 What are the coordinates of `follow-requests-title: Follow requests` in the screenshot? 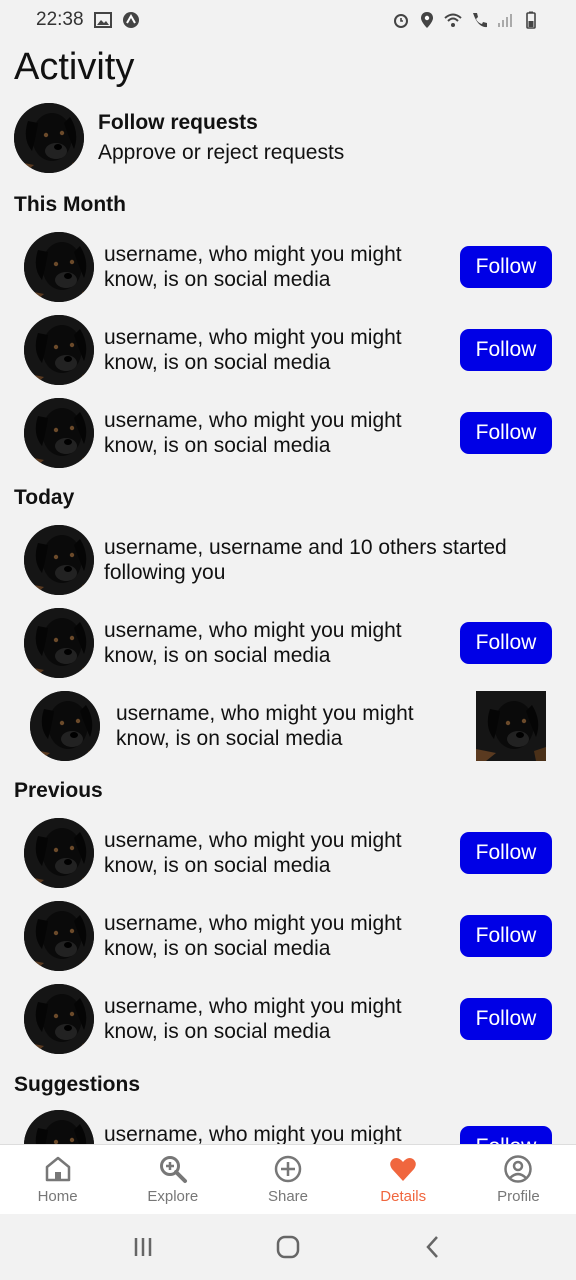 It's located at (178, 122).